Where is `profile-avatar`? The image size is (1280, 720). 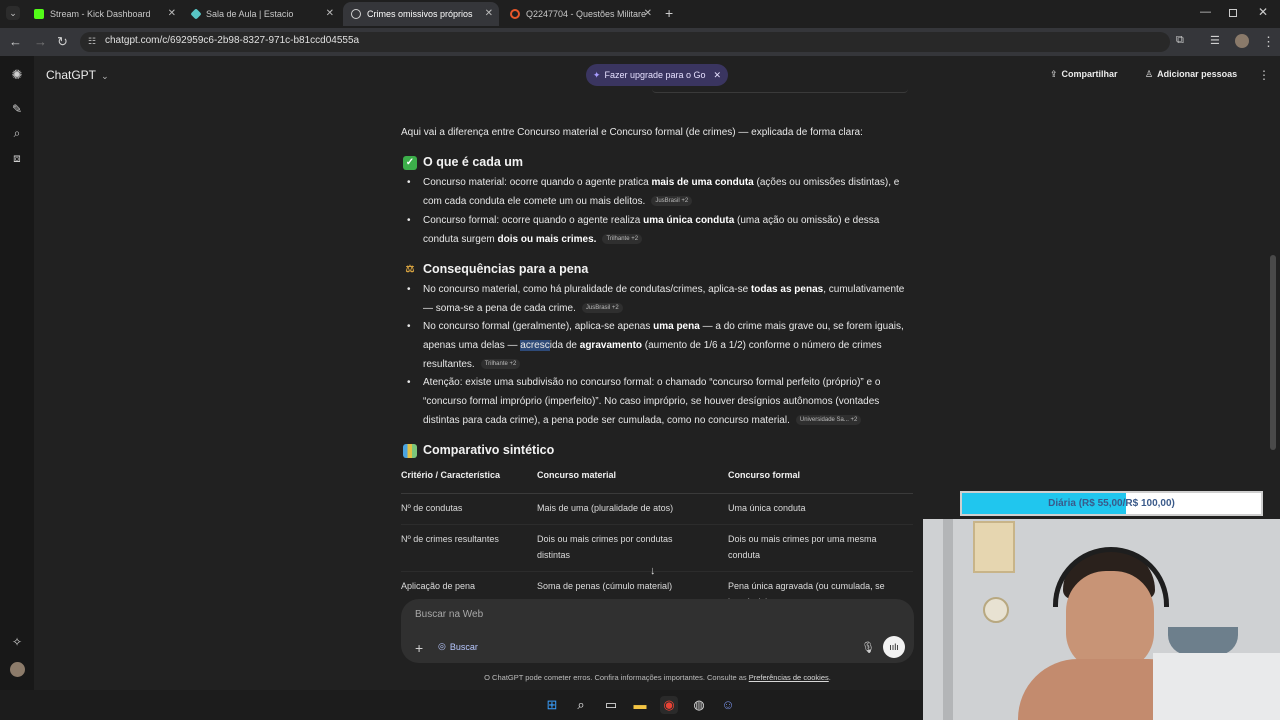
profile-avatar is located at coordinates (1242, 41).